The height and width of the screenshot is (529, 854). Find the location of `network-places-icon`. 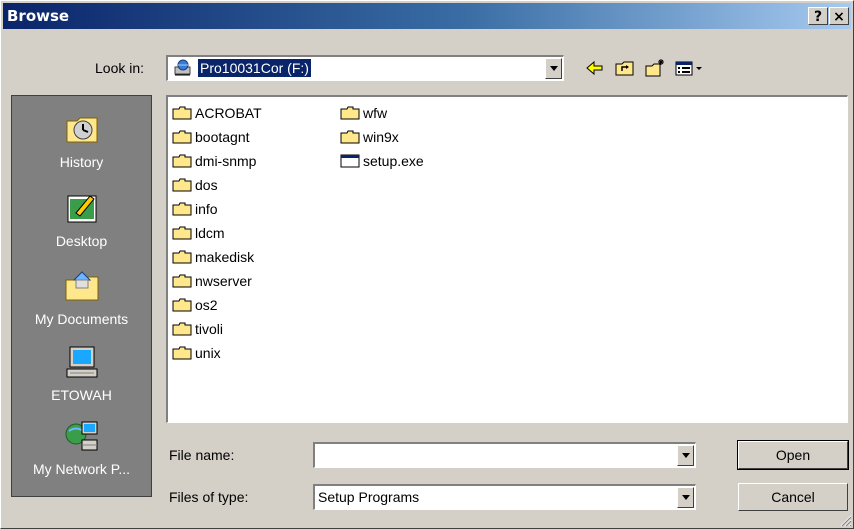

network-places-icon is located at coordinates (81, 436).